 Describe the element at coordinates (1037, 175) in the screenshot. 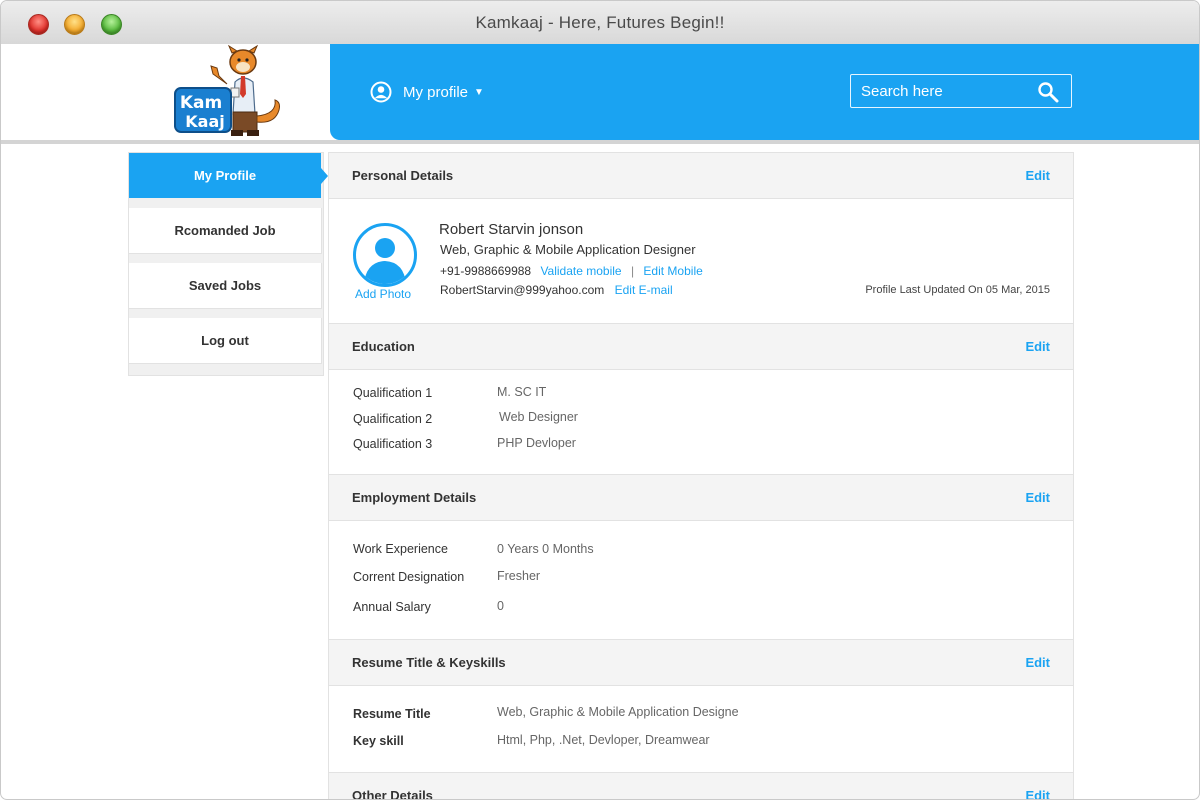

I see `edit-personal-button: Edit` at that location.